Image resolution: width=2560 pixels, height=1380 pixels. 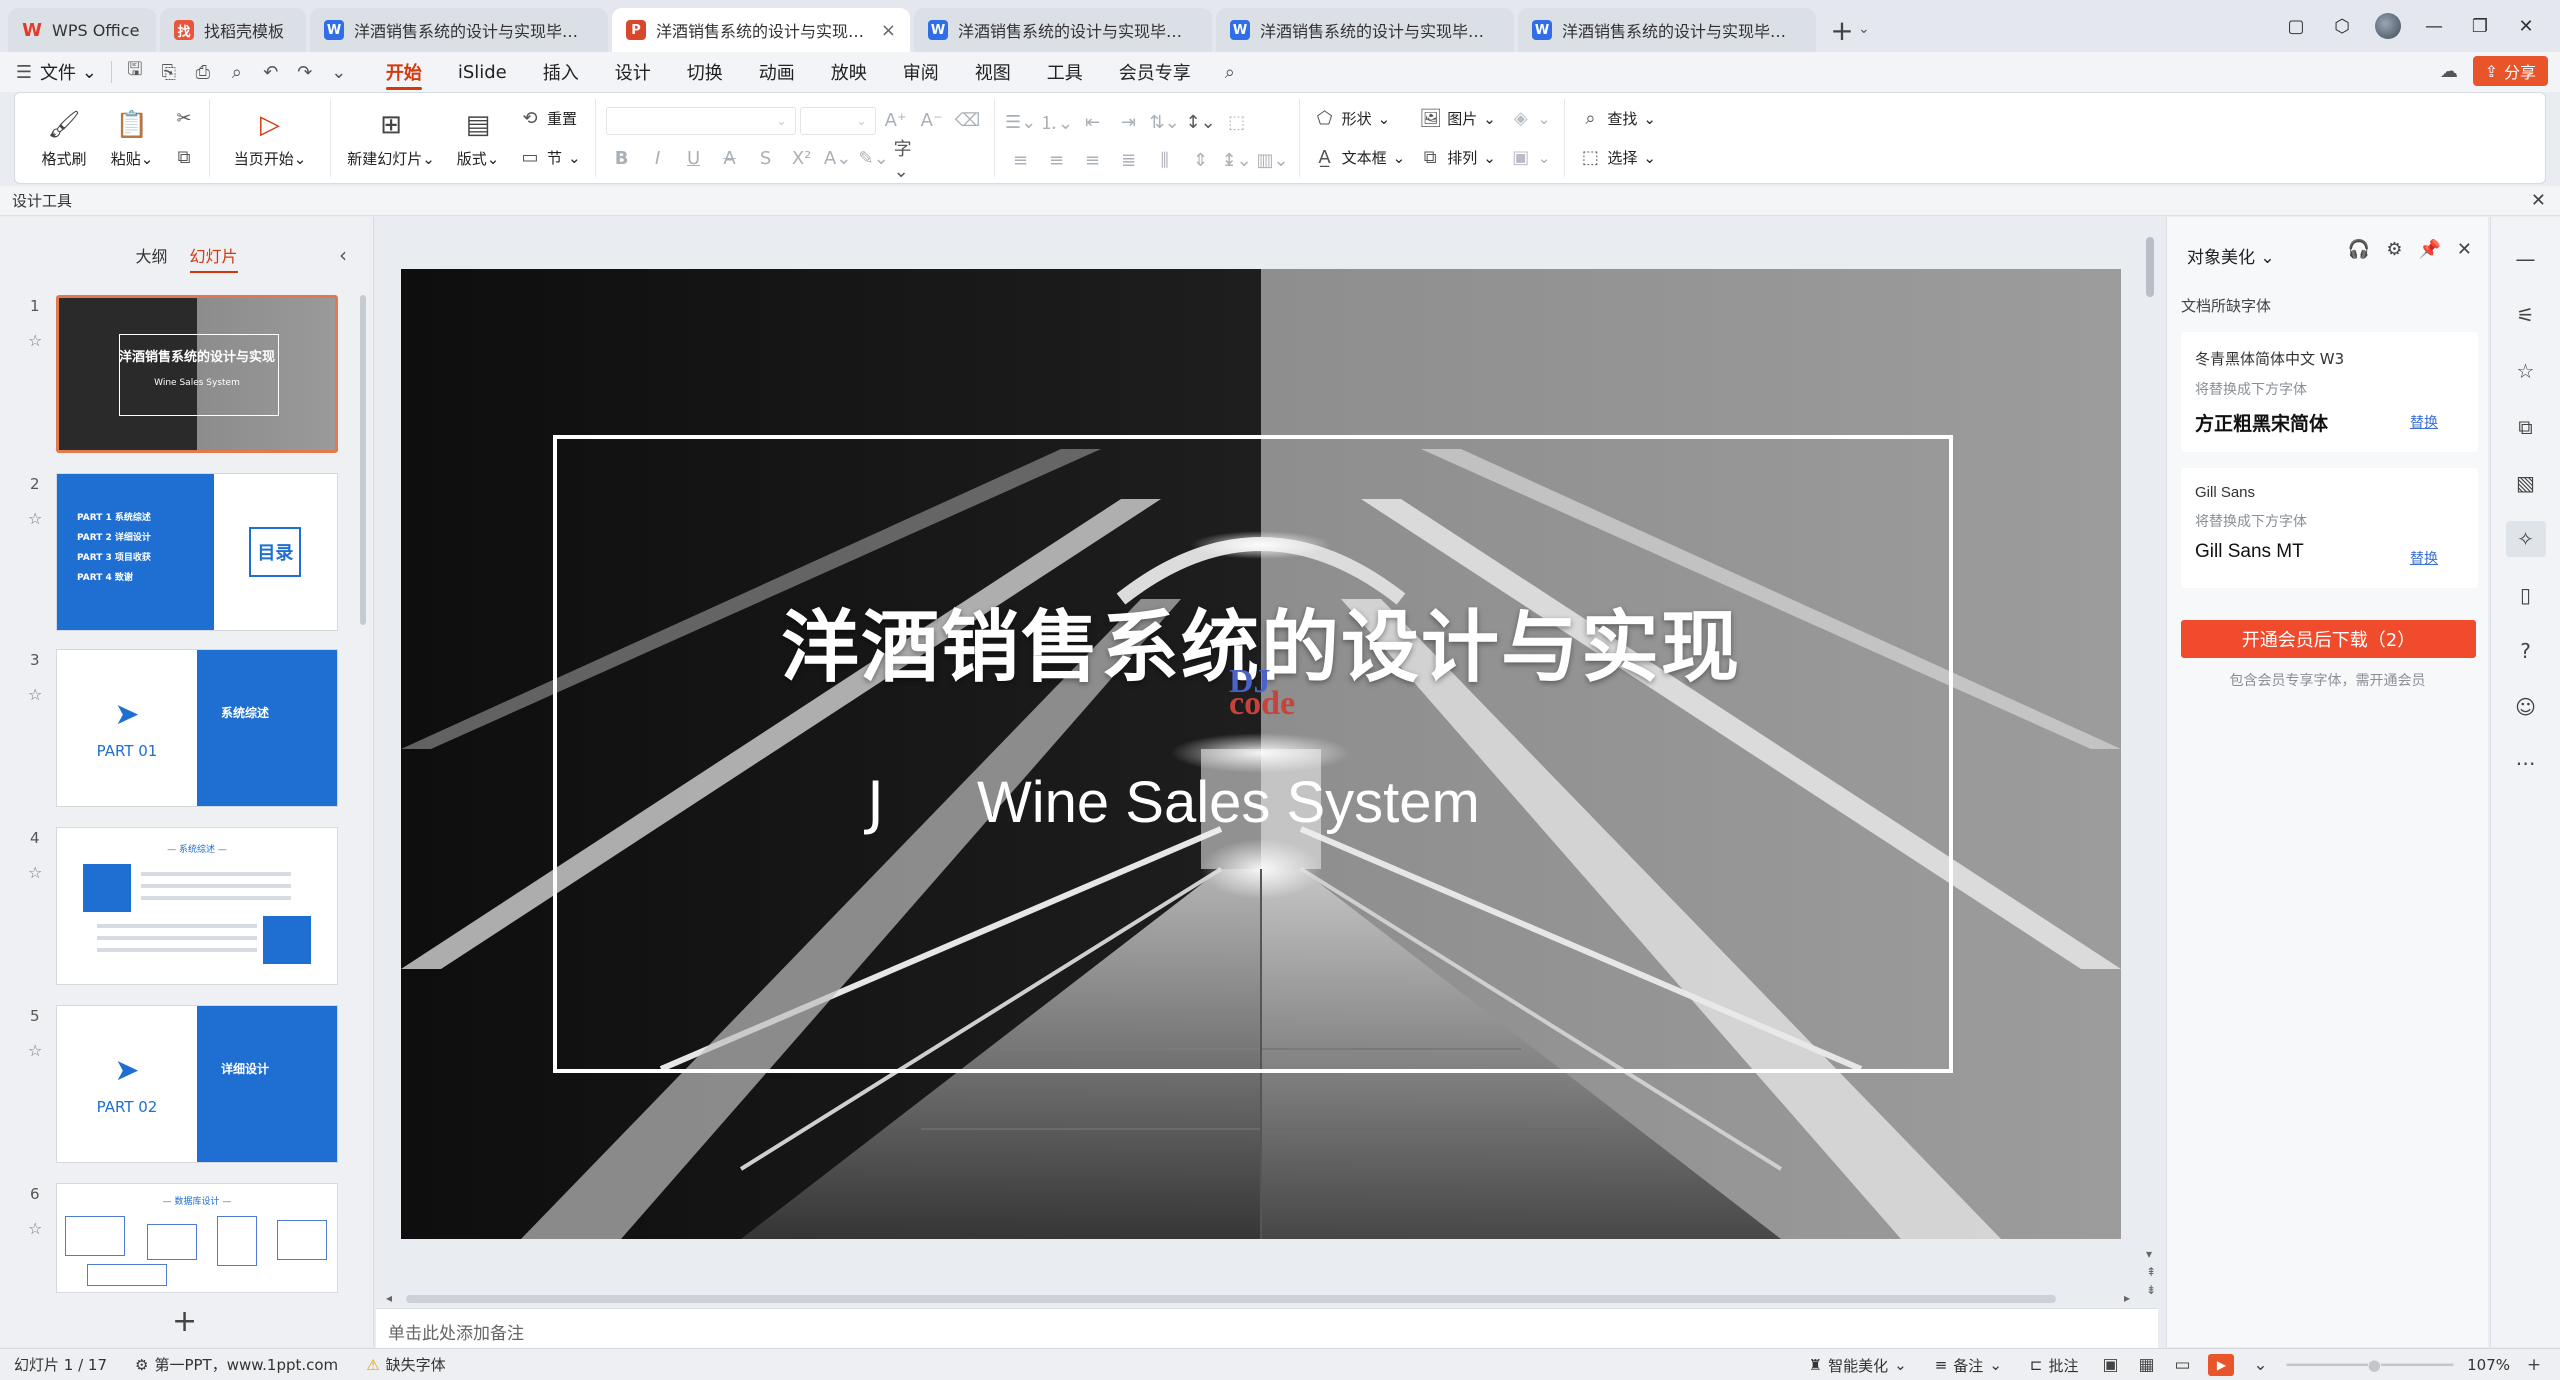 What do you see at coordinates (1864, 29) in the screenshot?
I see `chevron-down-icon: ⌄` at bounding box center [1864, 29].